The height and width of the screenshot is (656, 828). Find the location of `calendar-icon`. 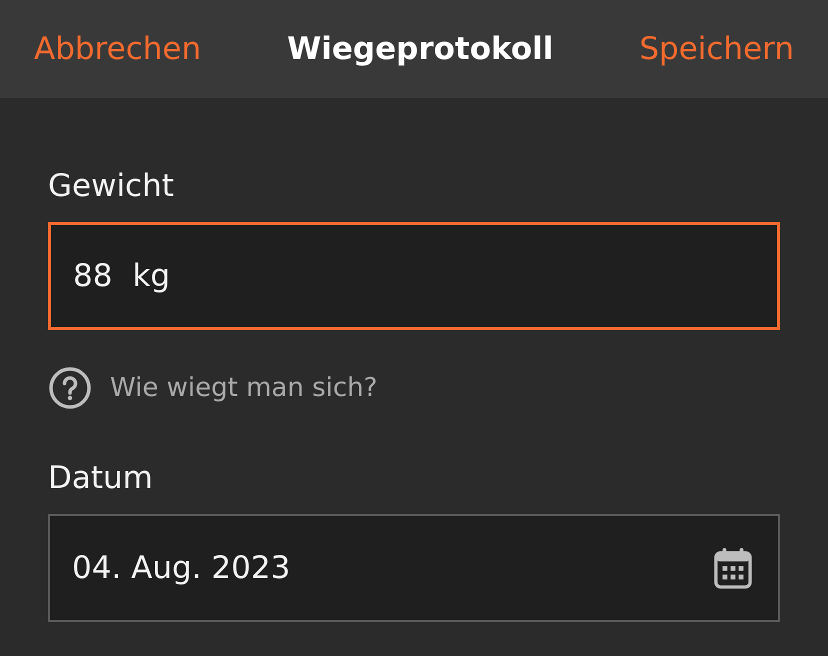

calendar-icon is located at coordinates (733, 568).